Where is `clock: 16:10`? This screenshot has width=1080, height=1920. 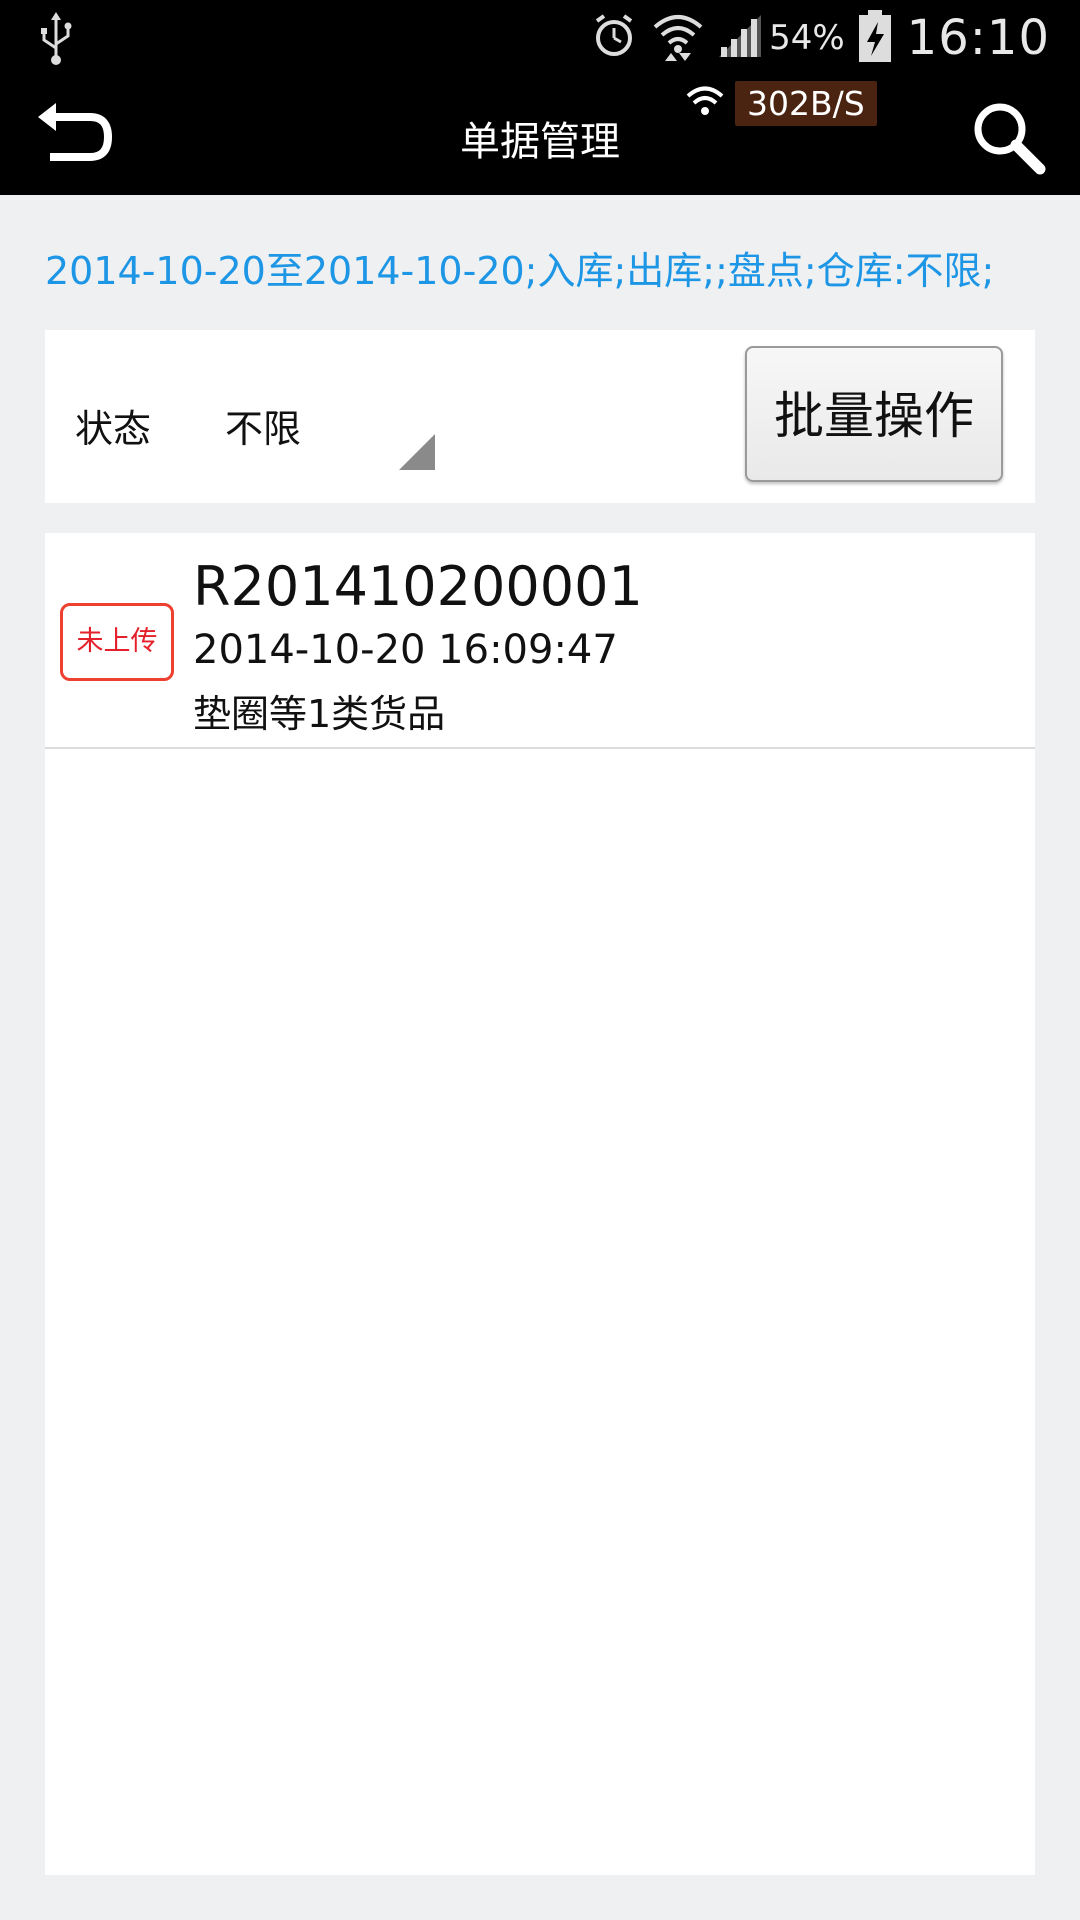
clock: 16:10 is located at coordinates (978, 38).